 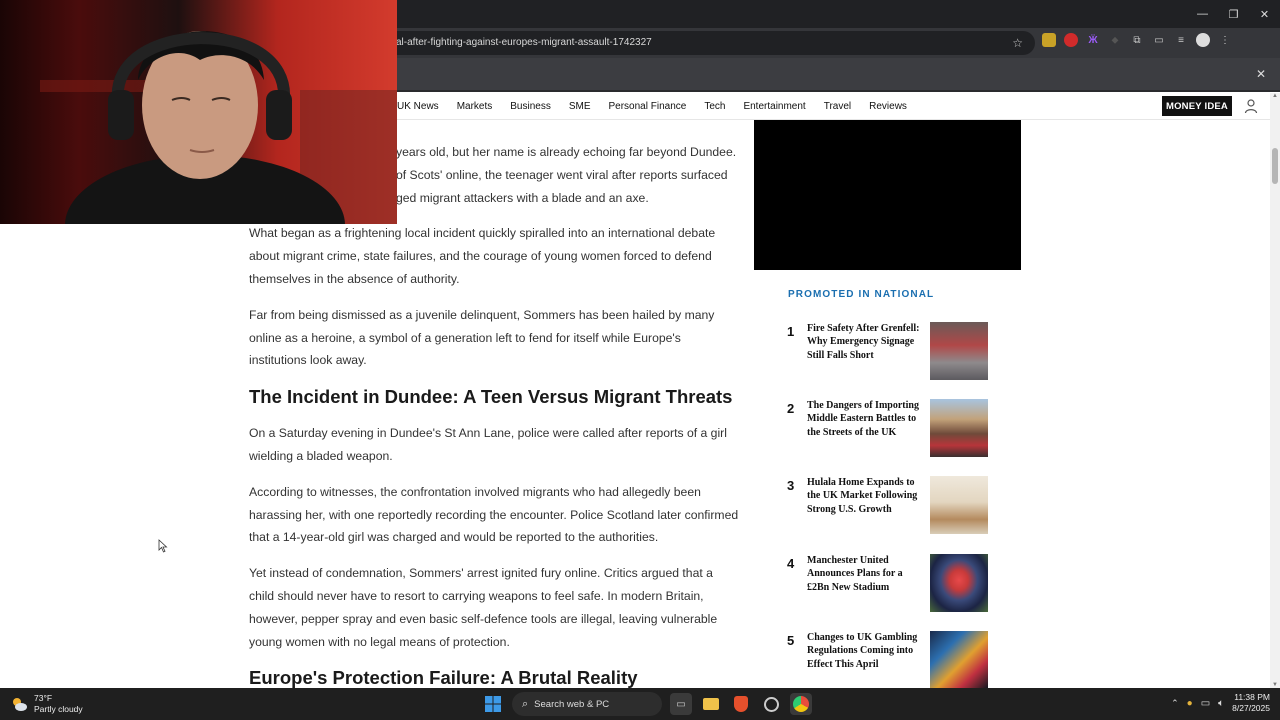 I want to click on system-tray: ⌃ ● ▭ 🔈︎ 11:38 PM 8/27/2025, so click(x=1220, y=703).